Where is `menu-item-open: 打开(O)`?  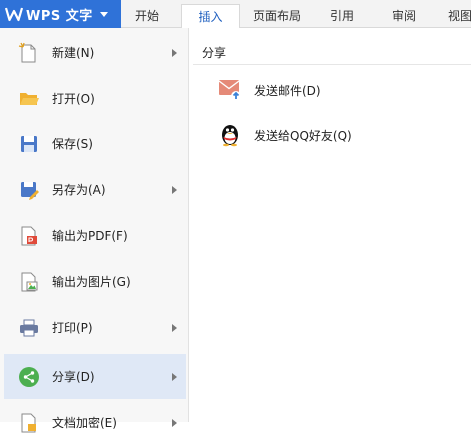 menu-item-open: 打开(O) is located at coordinates (95, 98).